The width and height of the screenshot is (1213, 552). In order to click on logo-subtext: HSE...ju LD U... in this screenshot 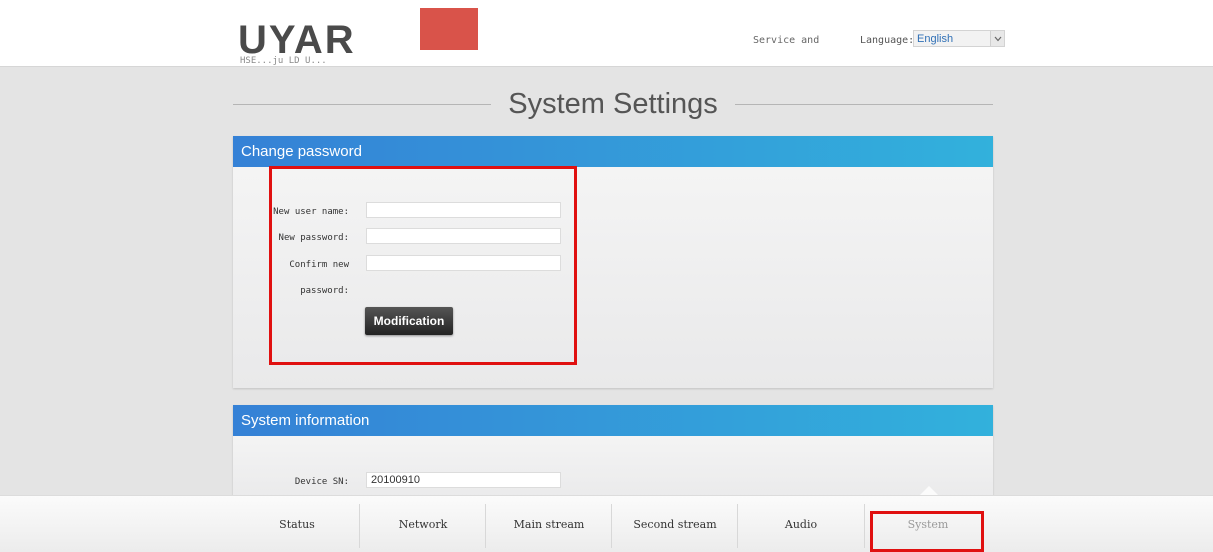, I will do `click(283, 61)`.